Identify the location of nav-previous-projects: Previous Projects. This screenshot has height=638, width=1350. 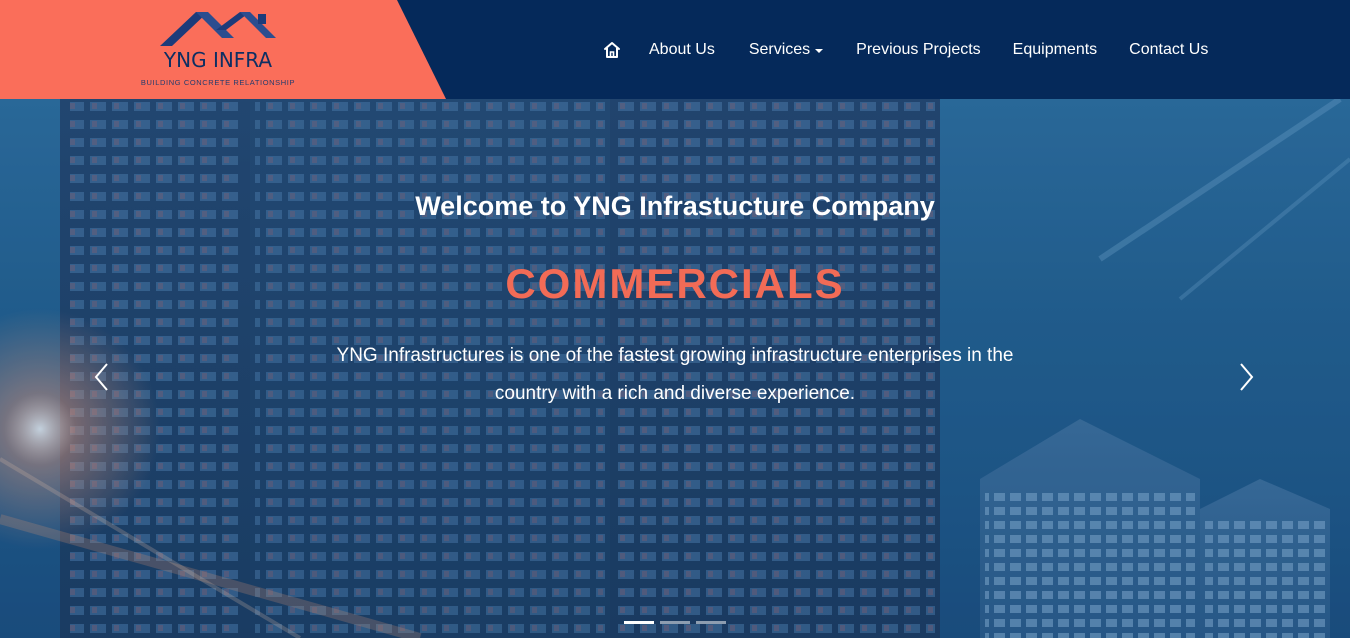
(918, 50).